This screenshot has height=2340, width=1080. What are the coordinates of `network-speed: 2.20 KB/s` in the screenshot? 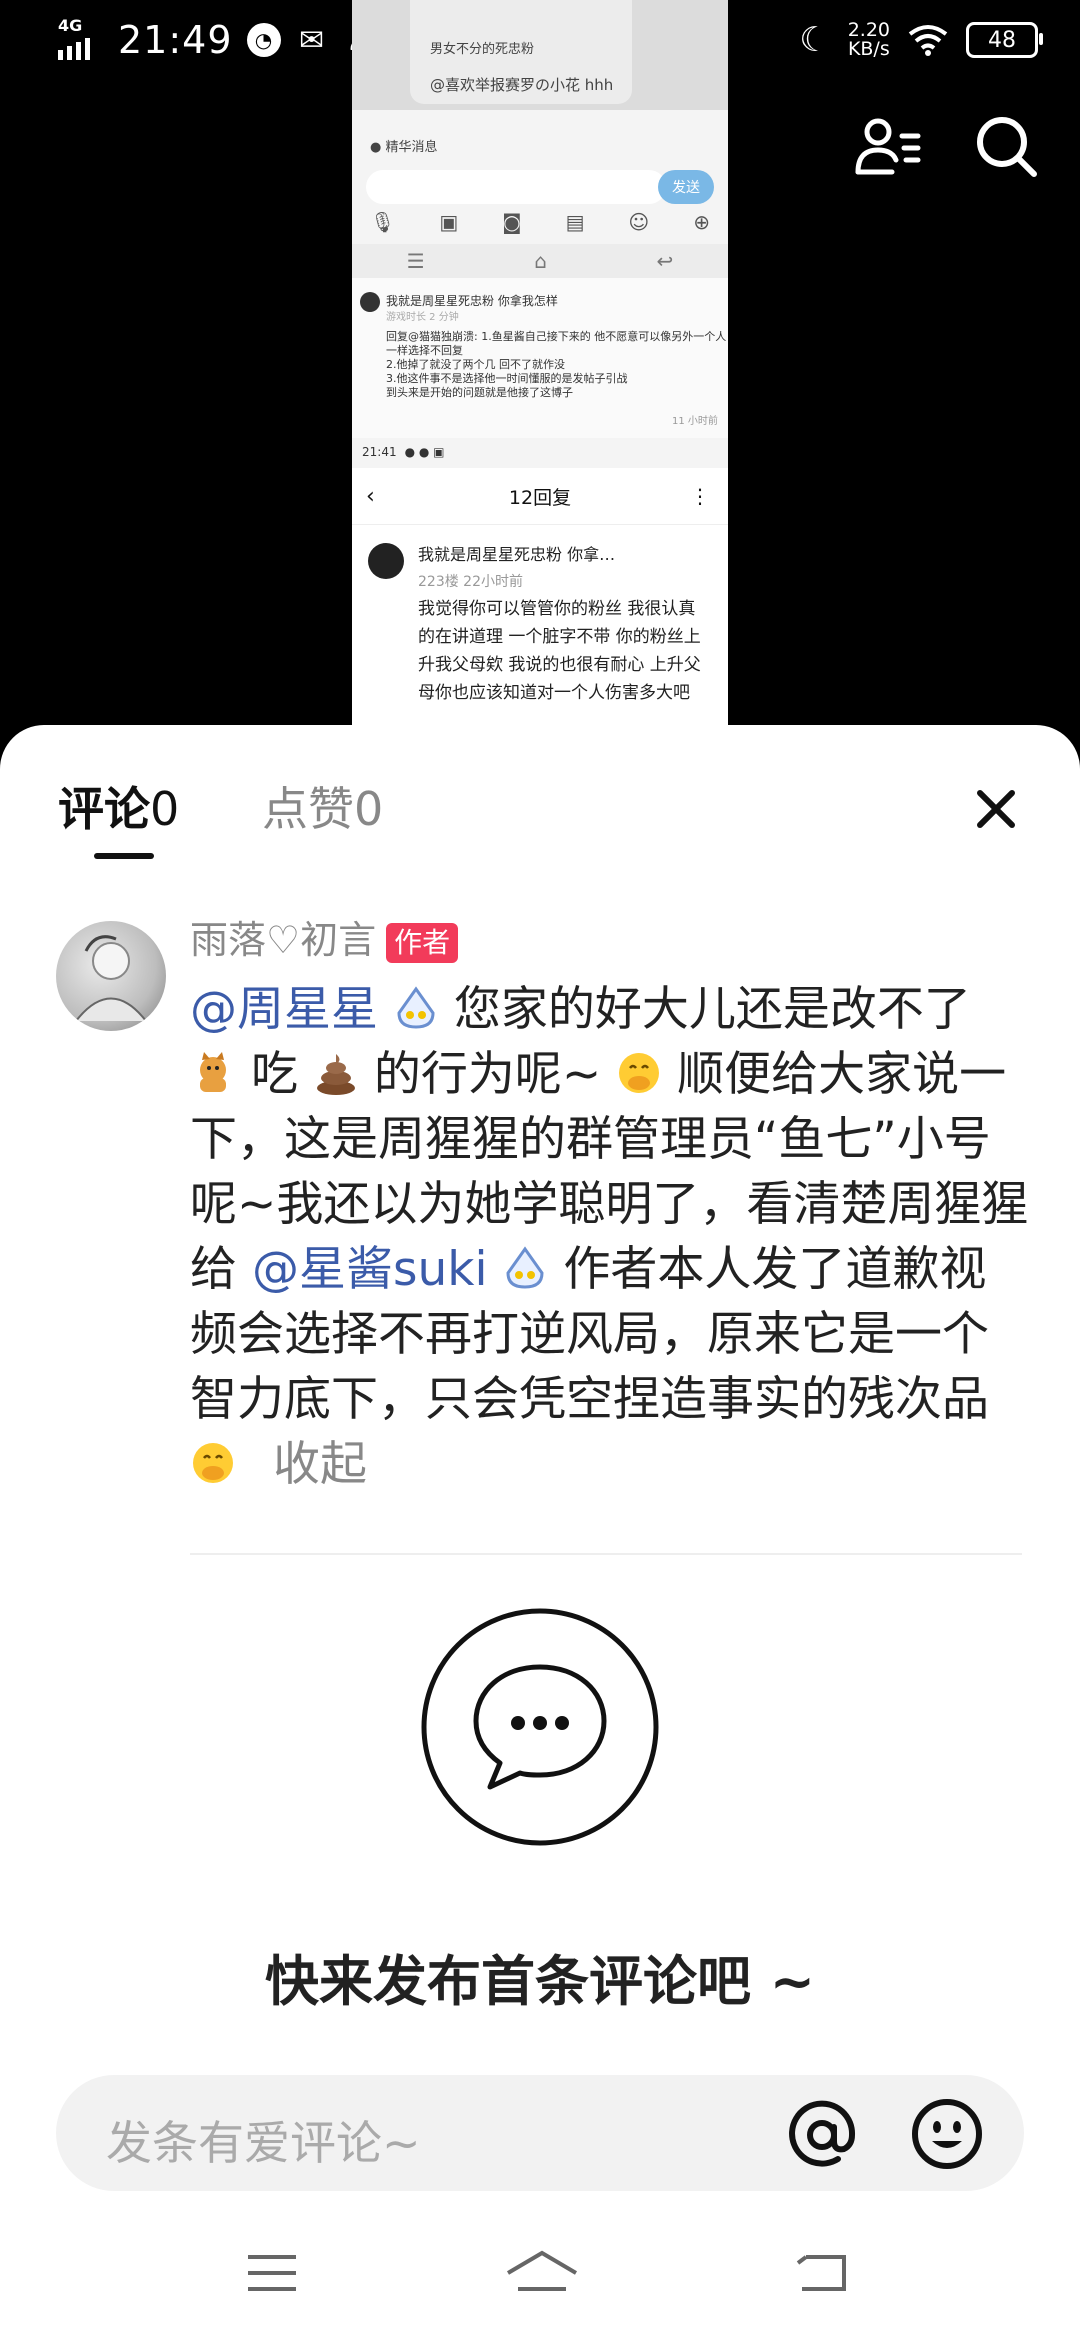 It's located at (868, 39).